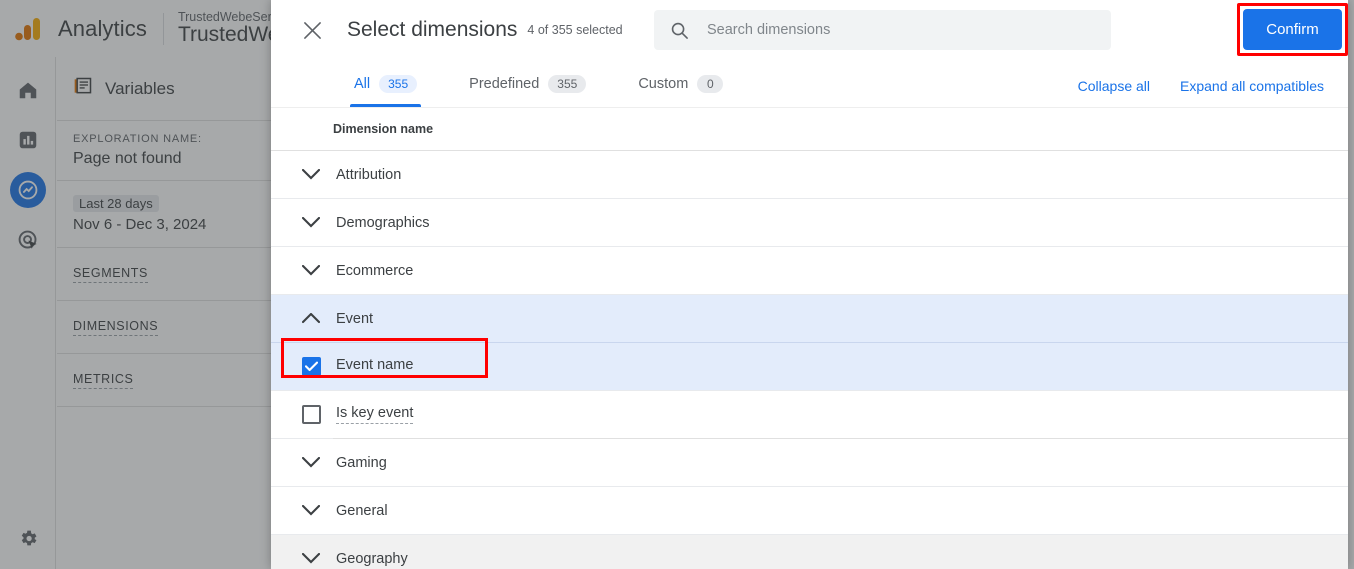 The image size is (1354, 569). Describe the element at coordinates (1292, 29) in the screenshot. I see `confirm-button: Confirm` at that location.